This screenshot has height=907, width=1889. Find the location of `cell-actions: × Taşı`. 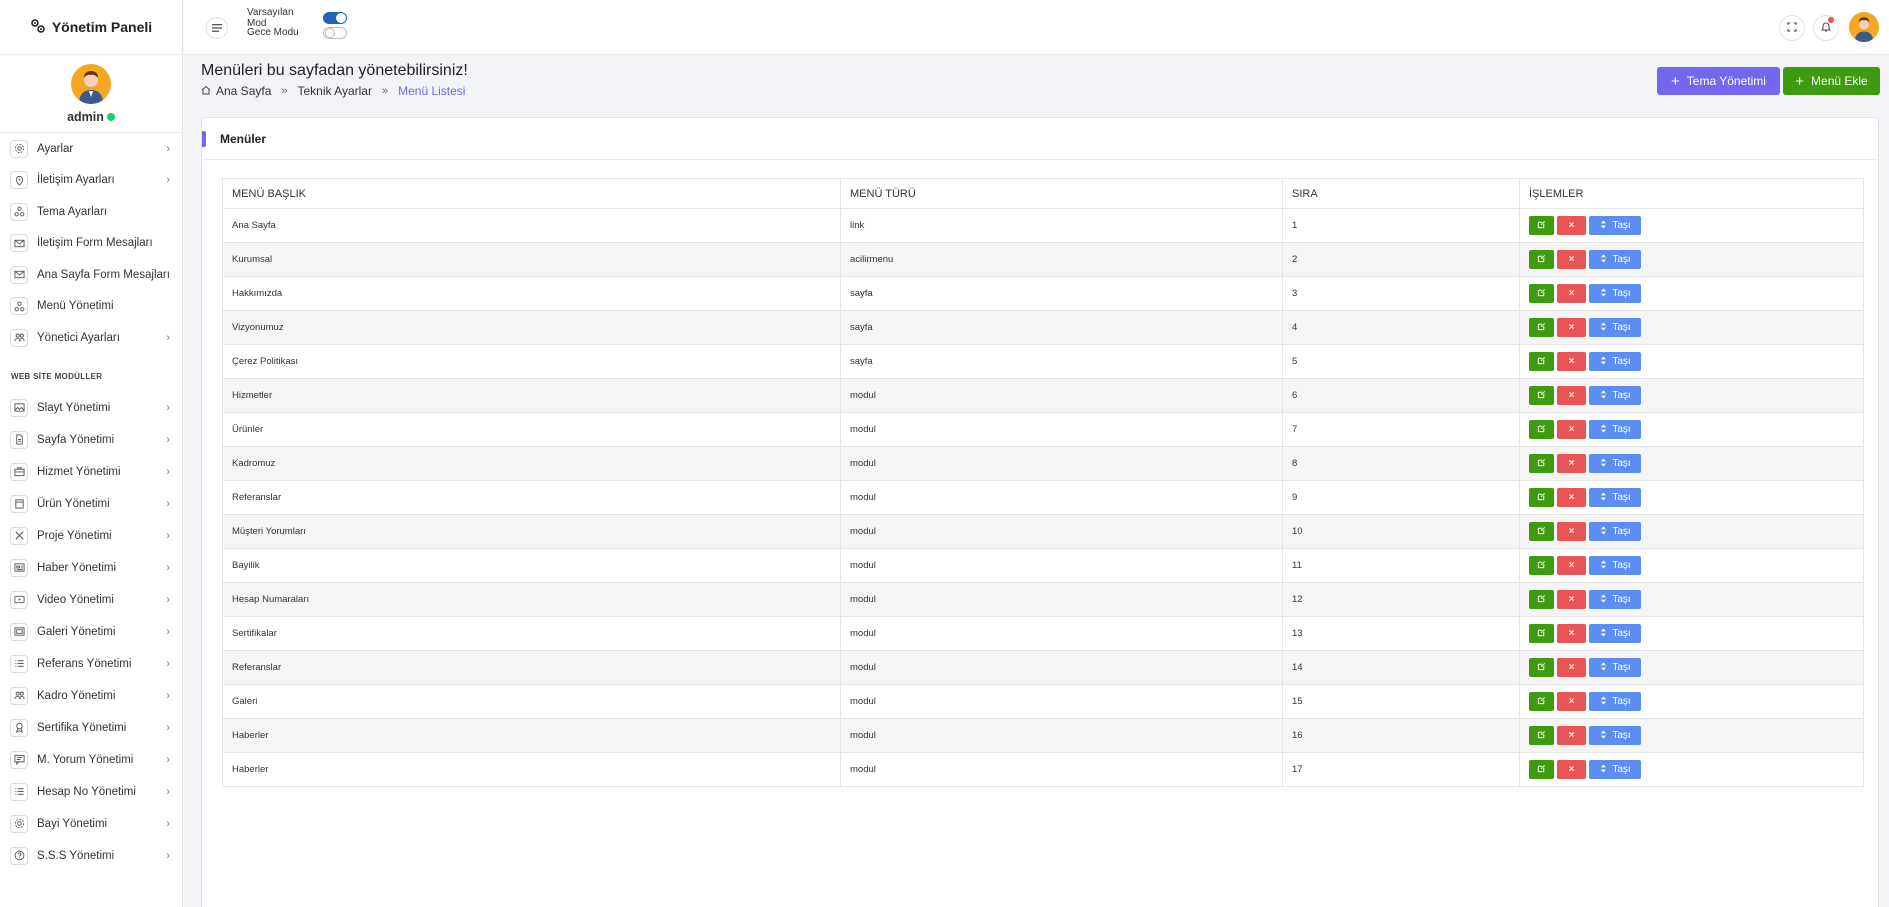

cell-actions: × Taşı is located at coordinates (1691, 293).